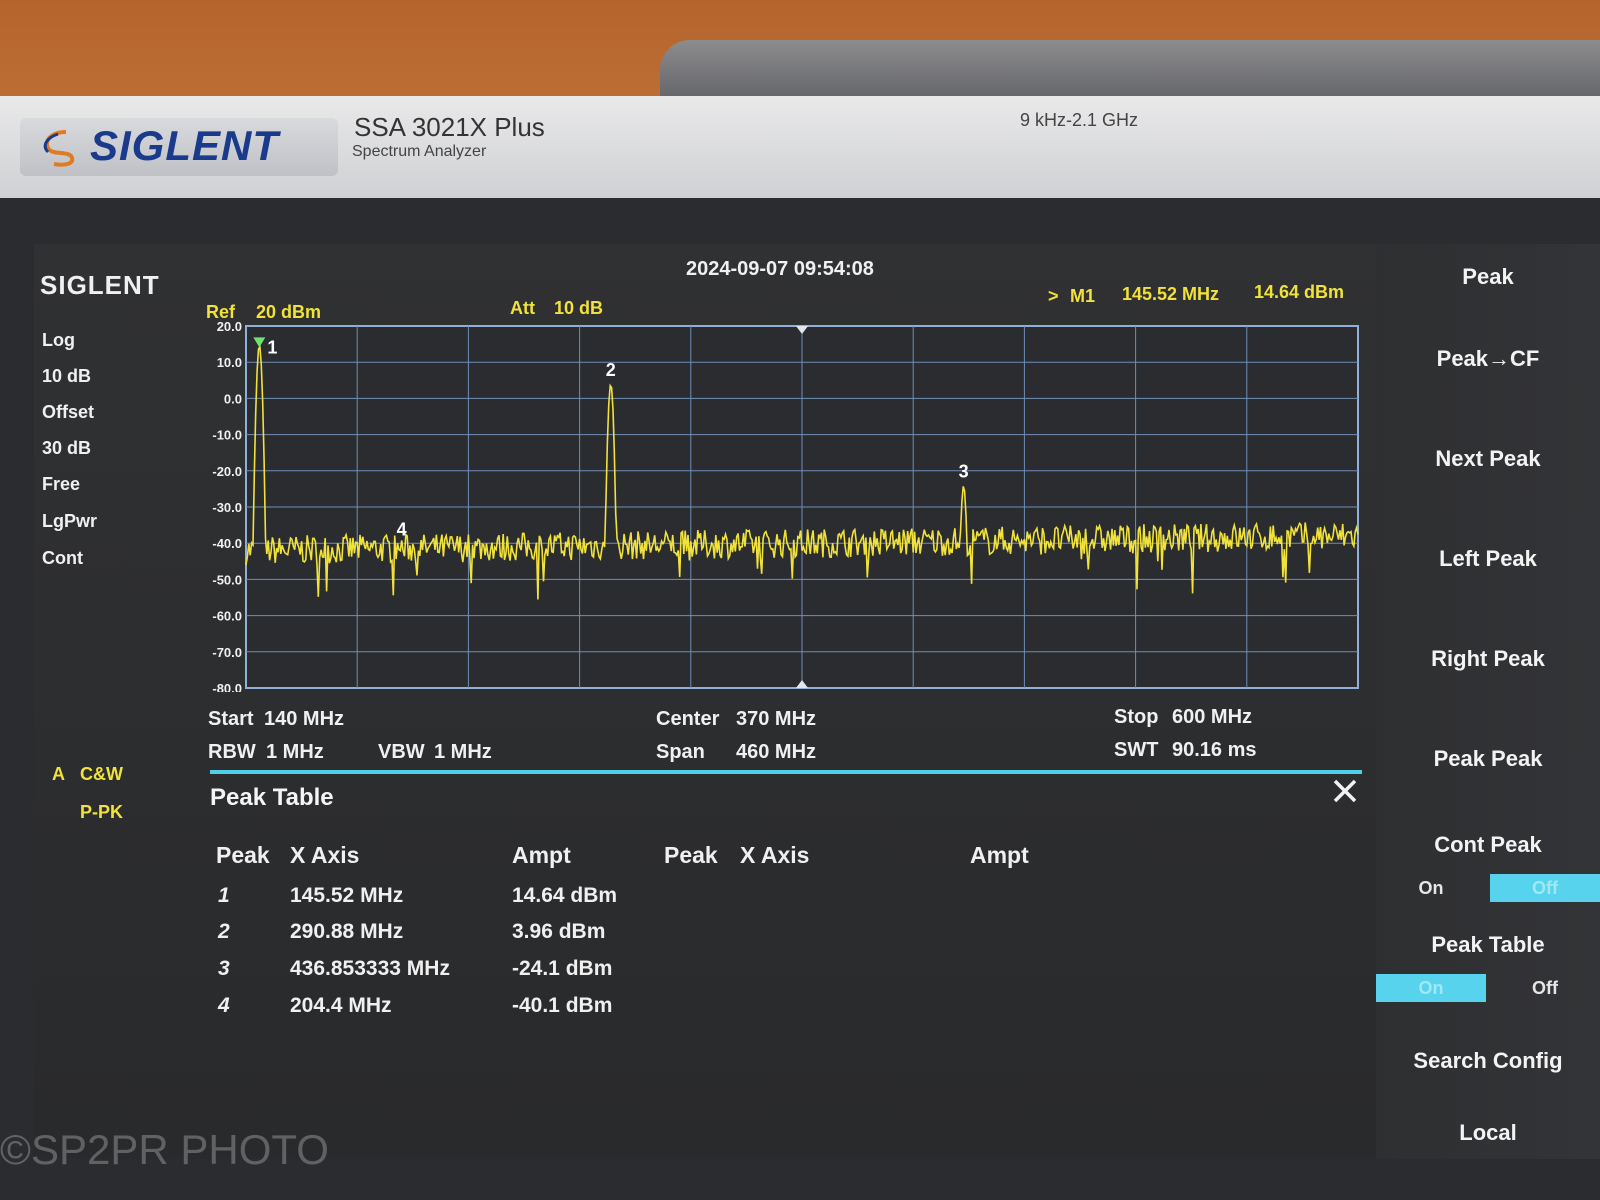  What do you see at coordinates (347, 895) in the screenshot?
I see `table-row-1-x: 145.52 MHz` at bounding box center [347, 895].